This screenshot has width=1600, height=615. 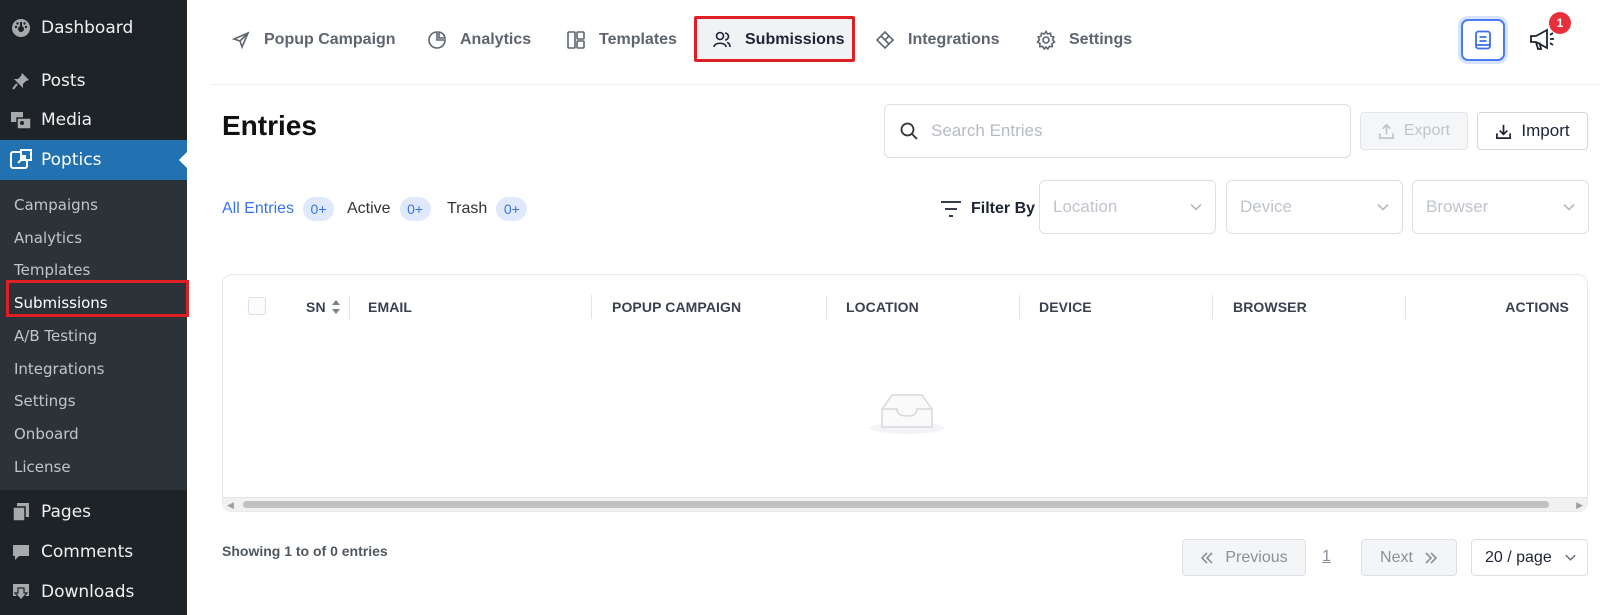 What do you see at coordinates (1046, 40) in the screenshot?
I see `gear-icon` at bounding box center [1046, 40].